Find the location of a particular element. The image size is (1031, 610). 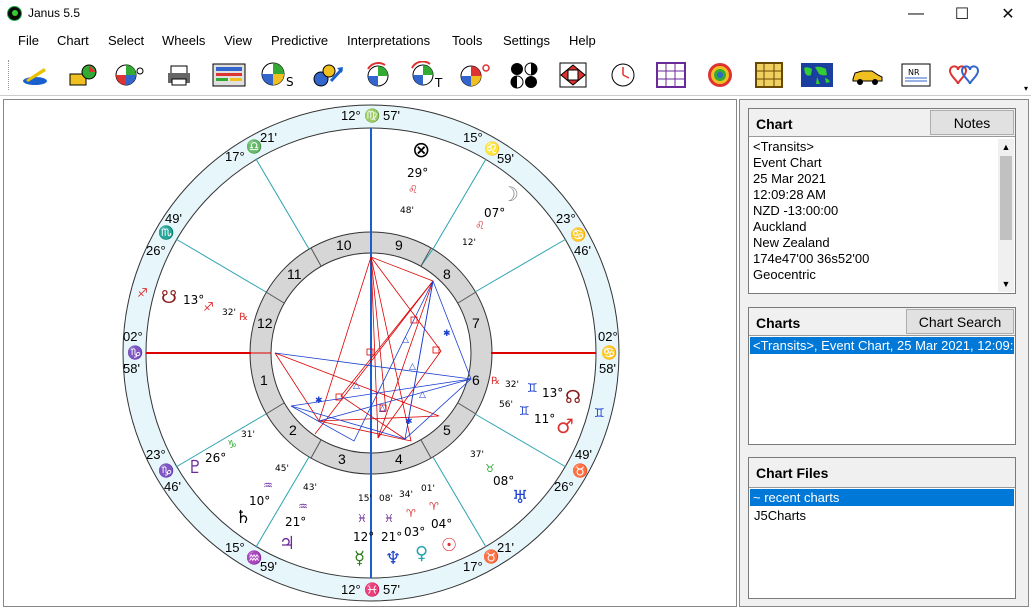

charts-title: Charts is located at coordinates (778, 323).